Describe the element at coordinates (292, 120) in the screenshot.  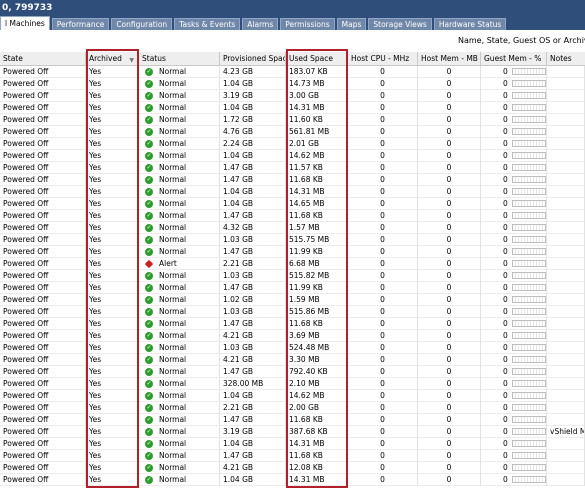
I see `table-row: Powered Off Yes ✓ Normal 1.72 GB 11.60 KB 0 0 0` at that location.